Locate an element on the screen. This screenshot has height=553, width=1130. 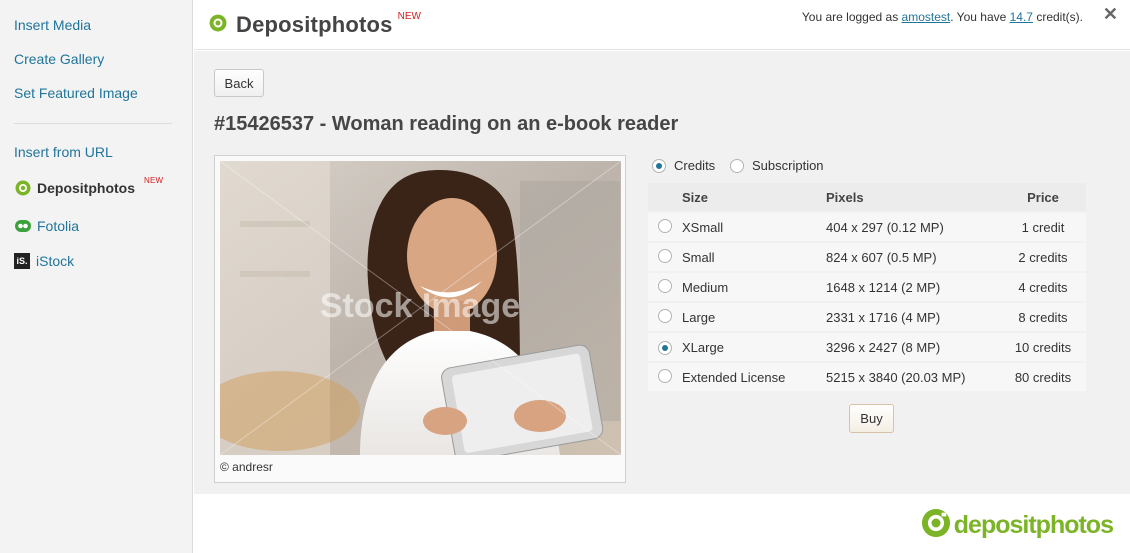
table-row: XSmall 404 x 297 (0.12 MP) 1 credit is located at coordinates (867, 227).